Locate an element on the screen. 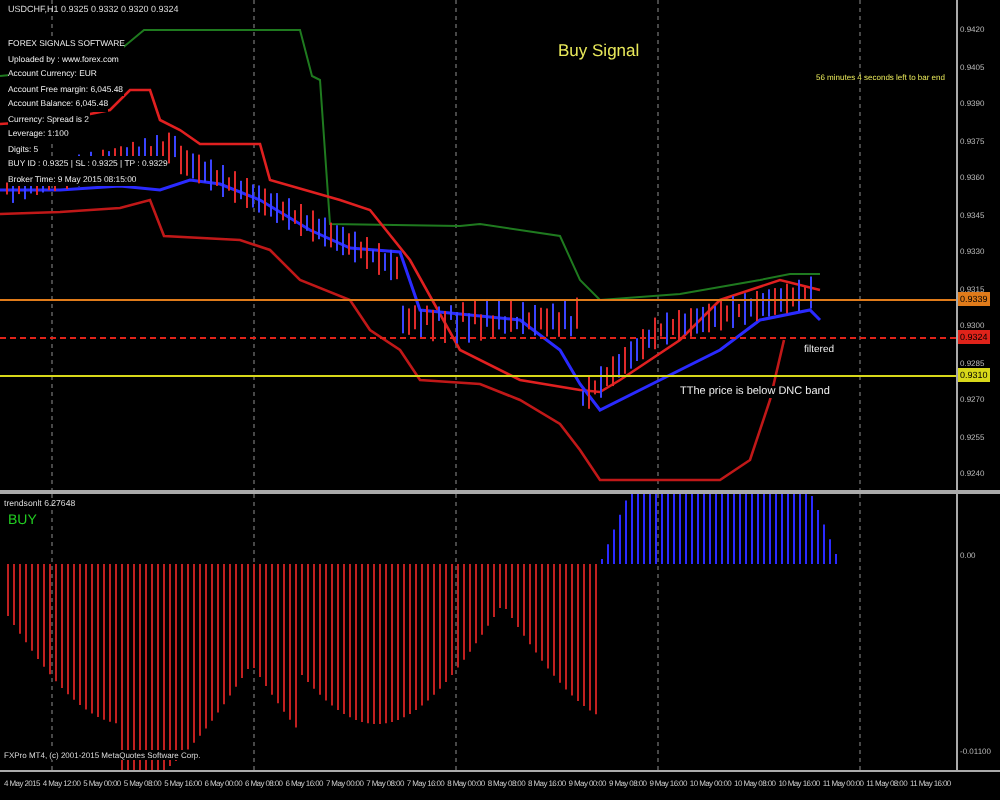  signal-text: Buy Signal is located at coordinates (599, 50).